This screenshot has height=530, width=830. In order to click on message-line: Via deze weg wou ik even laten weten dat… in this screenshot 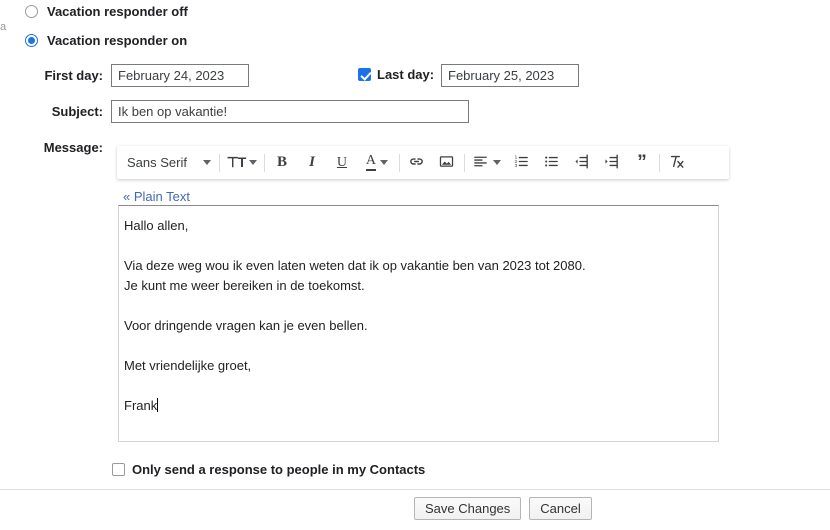, I will do `click(355, 265)`.